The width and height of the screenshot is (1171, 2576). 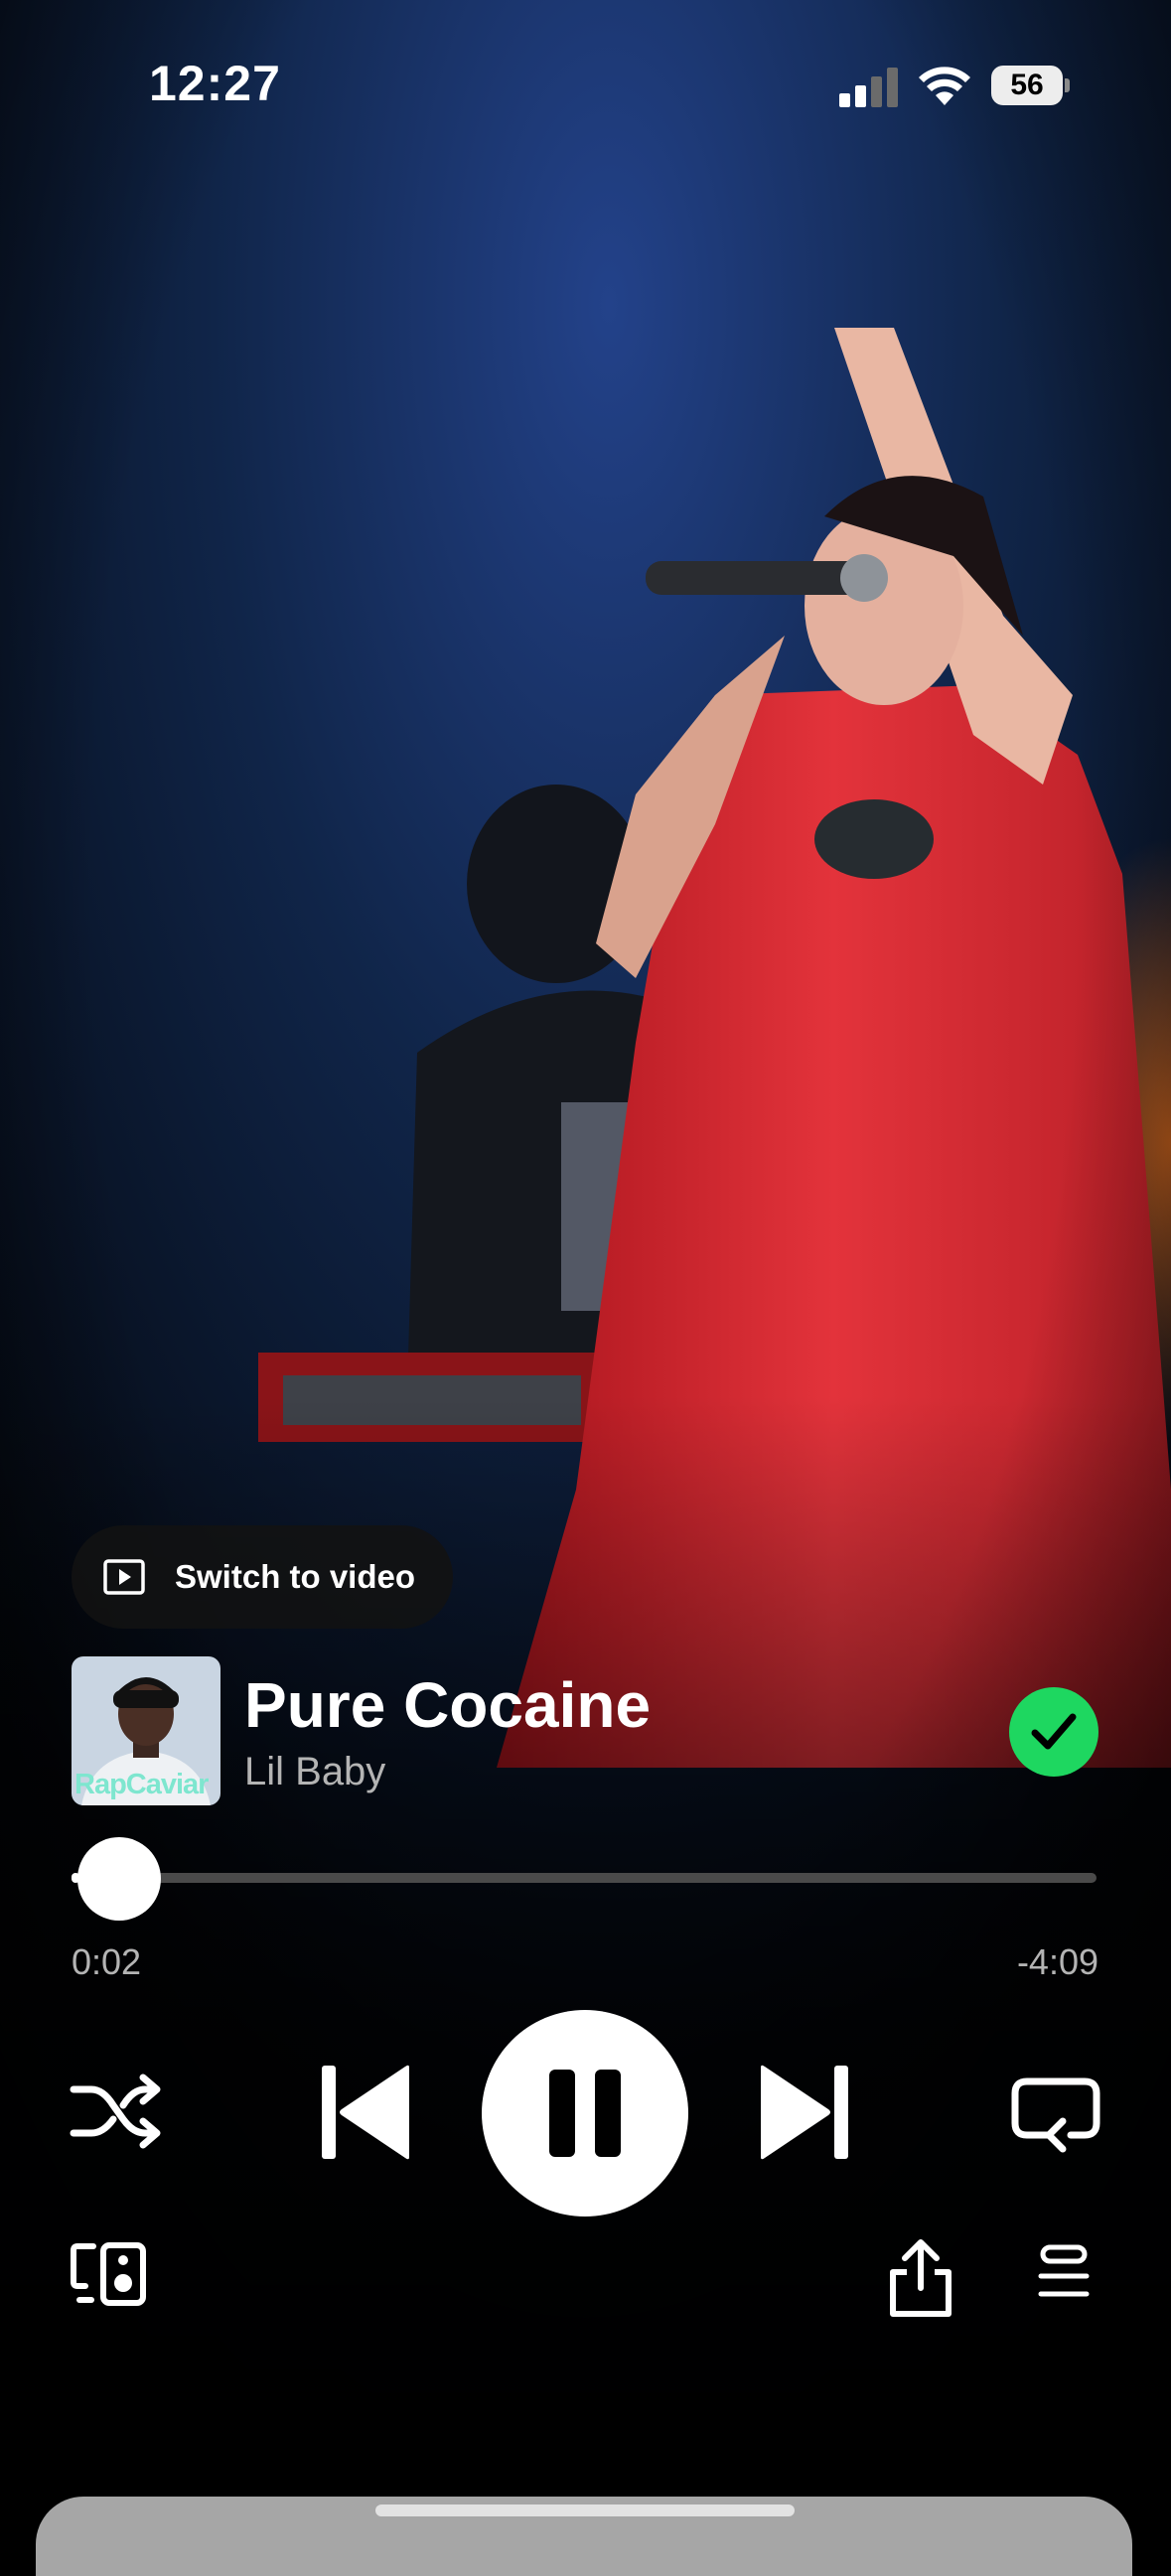 I want to click on play-pause-button, so click(x=585, y=2113).